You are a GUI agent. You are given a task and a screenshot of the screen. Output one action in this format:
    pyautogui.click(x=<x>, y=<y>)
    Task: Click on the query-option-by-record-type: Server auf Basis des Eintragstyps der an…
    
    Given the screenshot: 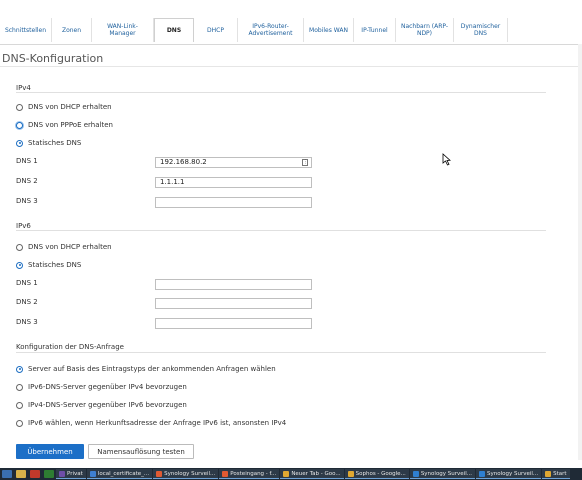 What is the action you would take?
    pyautogui.click(x=146, y=369)
    